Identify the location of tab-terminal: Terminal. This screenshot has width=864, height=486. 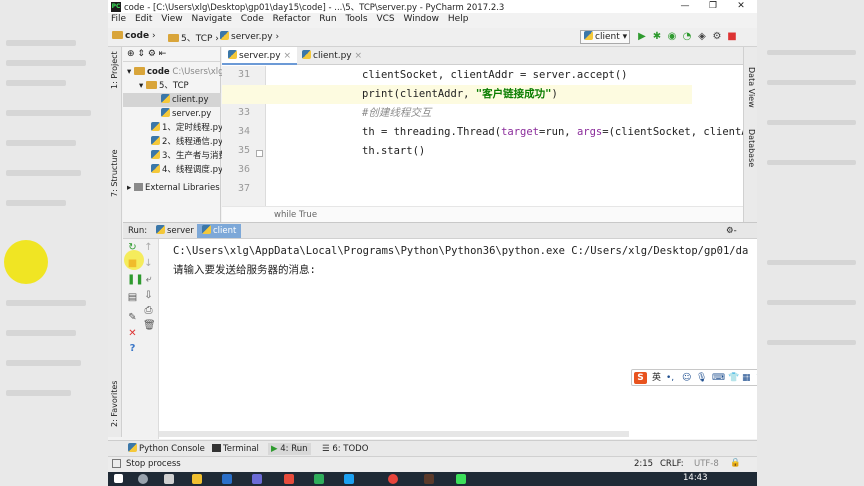
(235, 449).